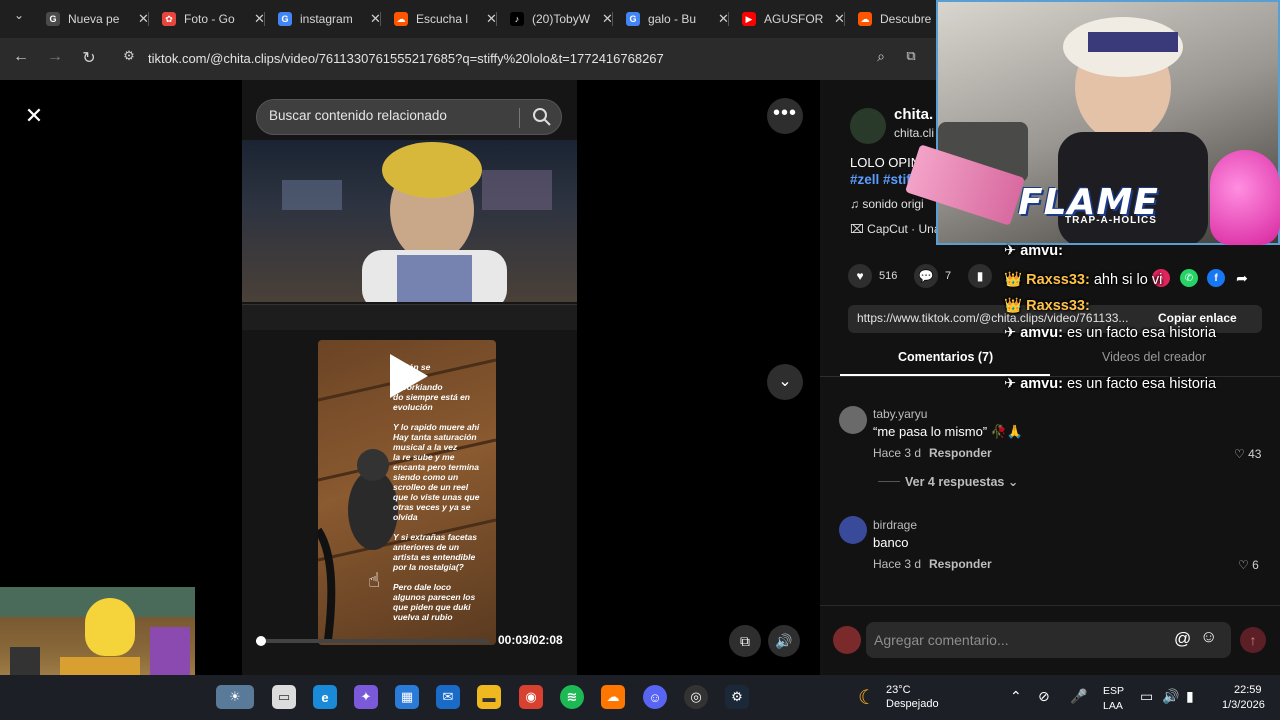 The height and width of the screenshot is (720, 1280). I want to click on save-action: ▮, so click(983, 276).